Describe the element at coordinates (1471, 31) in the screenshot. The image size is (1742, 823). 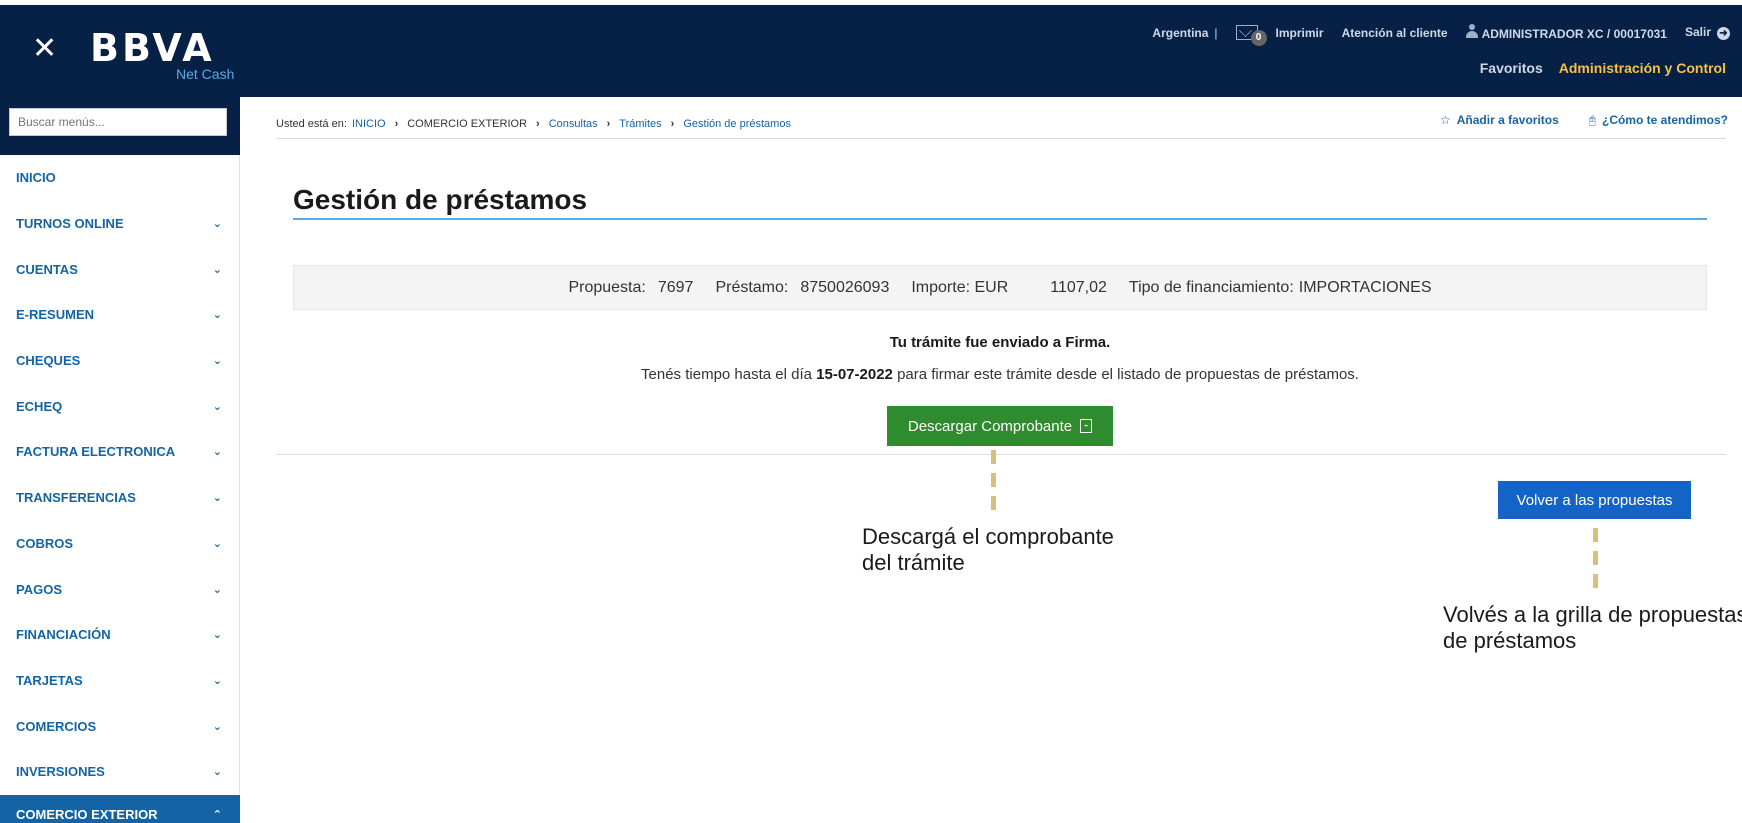
I see `user-icon` at that location.